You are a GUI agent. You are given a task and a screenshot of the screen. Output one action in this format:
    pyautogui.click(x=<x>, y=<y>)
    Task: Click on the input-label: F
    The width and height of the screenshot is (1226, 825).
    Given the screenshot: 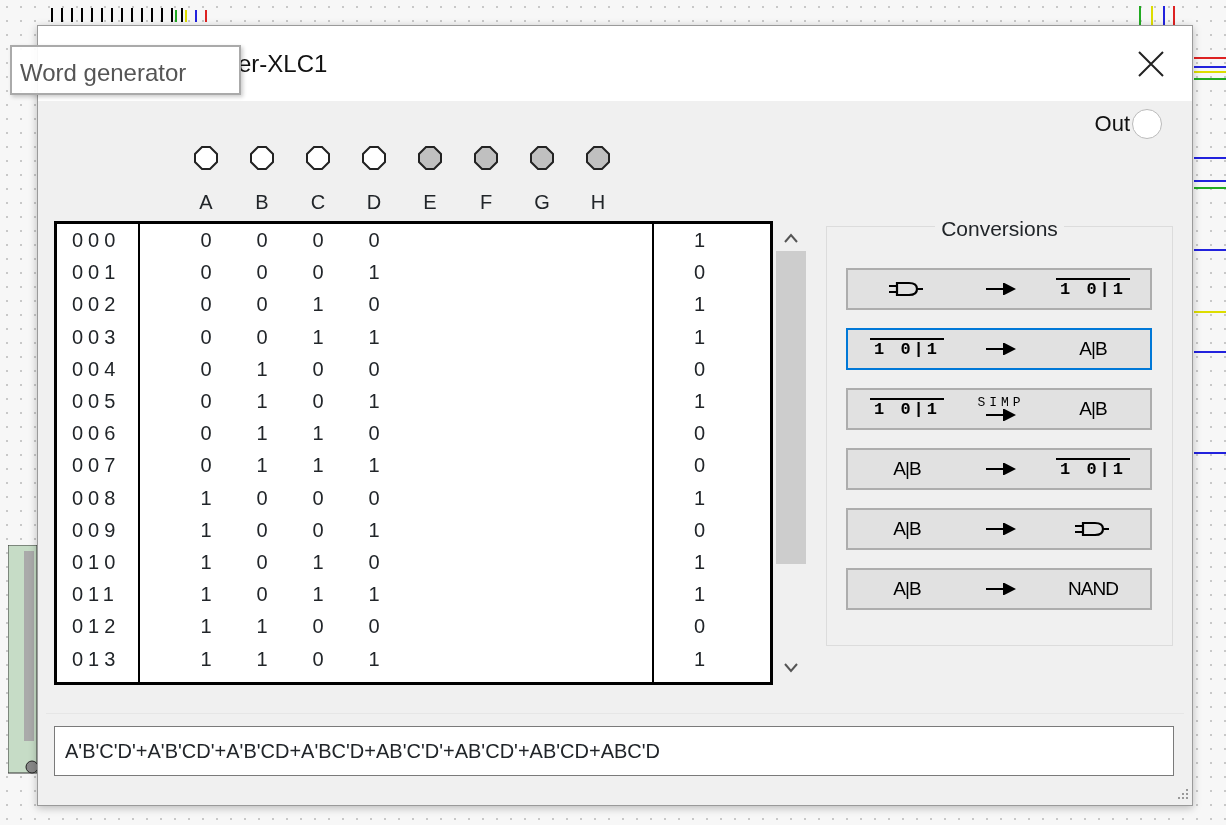 What is the action you would take?
    pyautogui.click(x=486, y=202)
    